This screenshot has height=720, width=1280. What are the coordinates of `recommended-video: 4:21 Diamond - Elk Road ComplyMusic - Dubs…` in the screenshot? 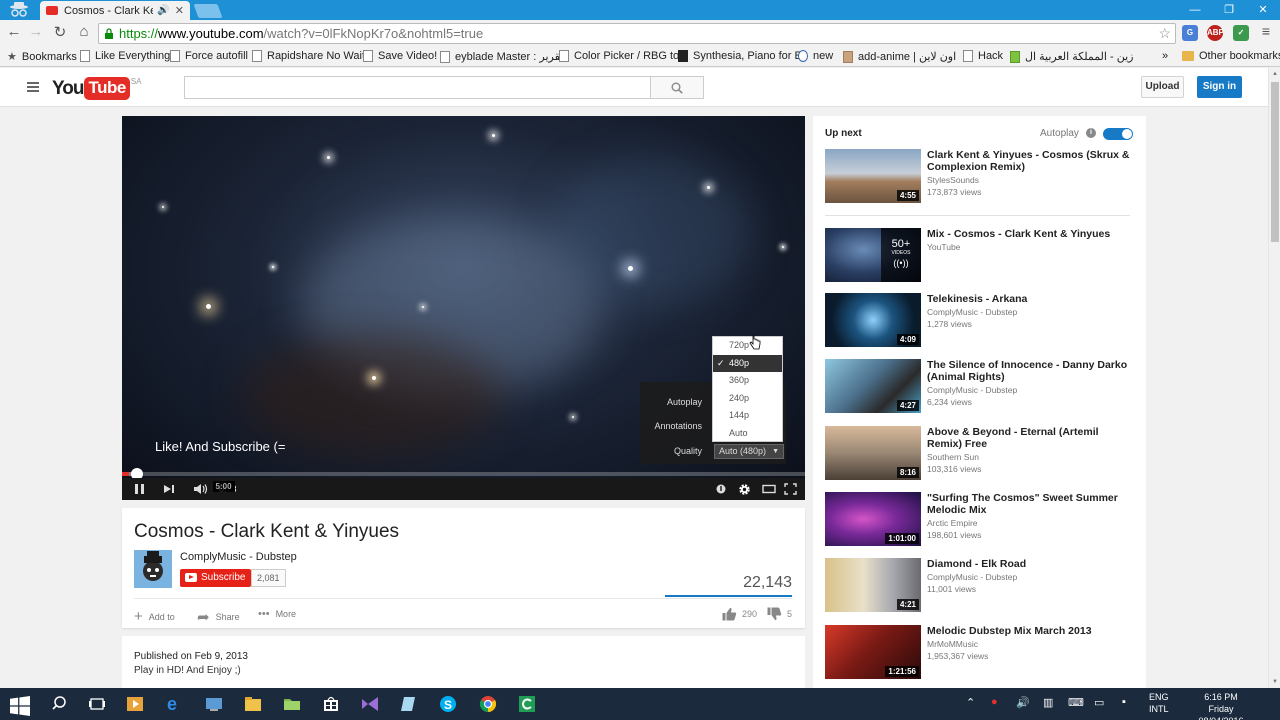 It's located at (980, 586).